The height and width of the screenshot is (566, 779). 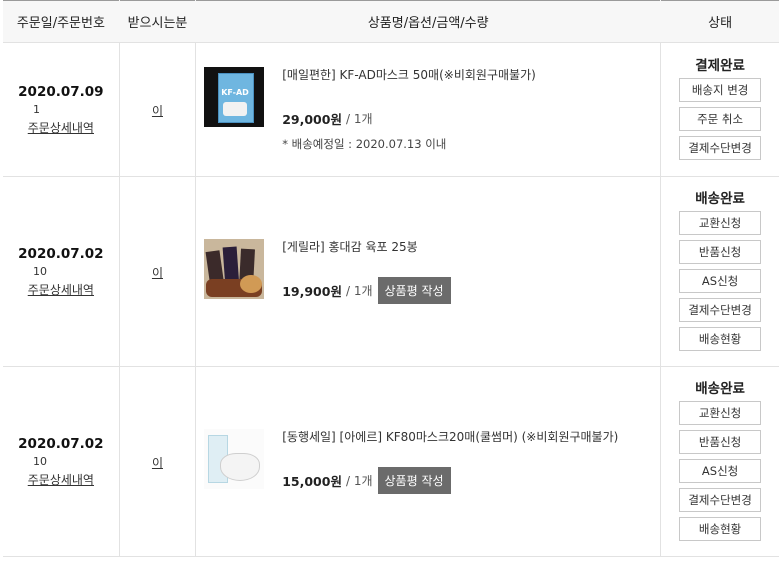 I want to click on product-price: 19,900원, so click(x=312, y=291).